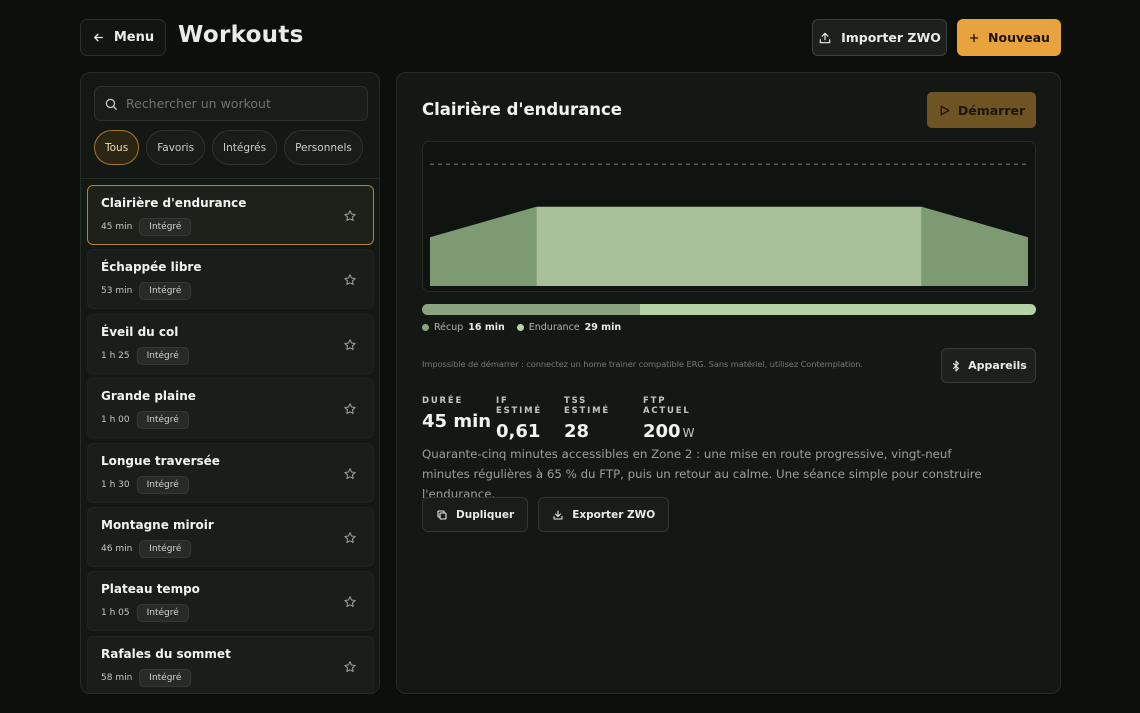 The width and height of the screenshot is (1140, 713). What do you see at coordinates (519, 431) in the screenshot?
I see `stat-value: 0,61` at bounding box center [519, 431].